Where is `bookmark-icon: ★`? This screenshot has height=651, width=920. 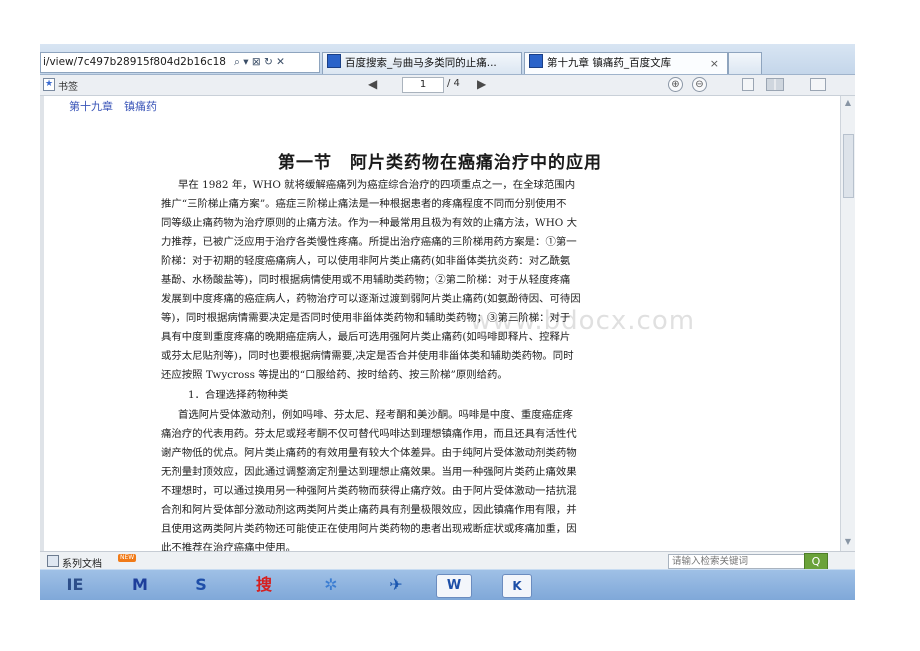 bookmark-icon: ★ is located at coordinates (49, 84).